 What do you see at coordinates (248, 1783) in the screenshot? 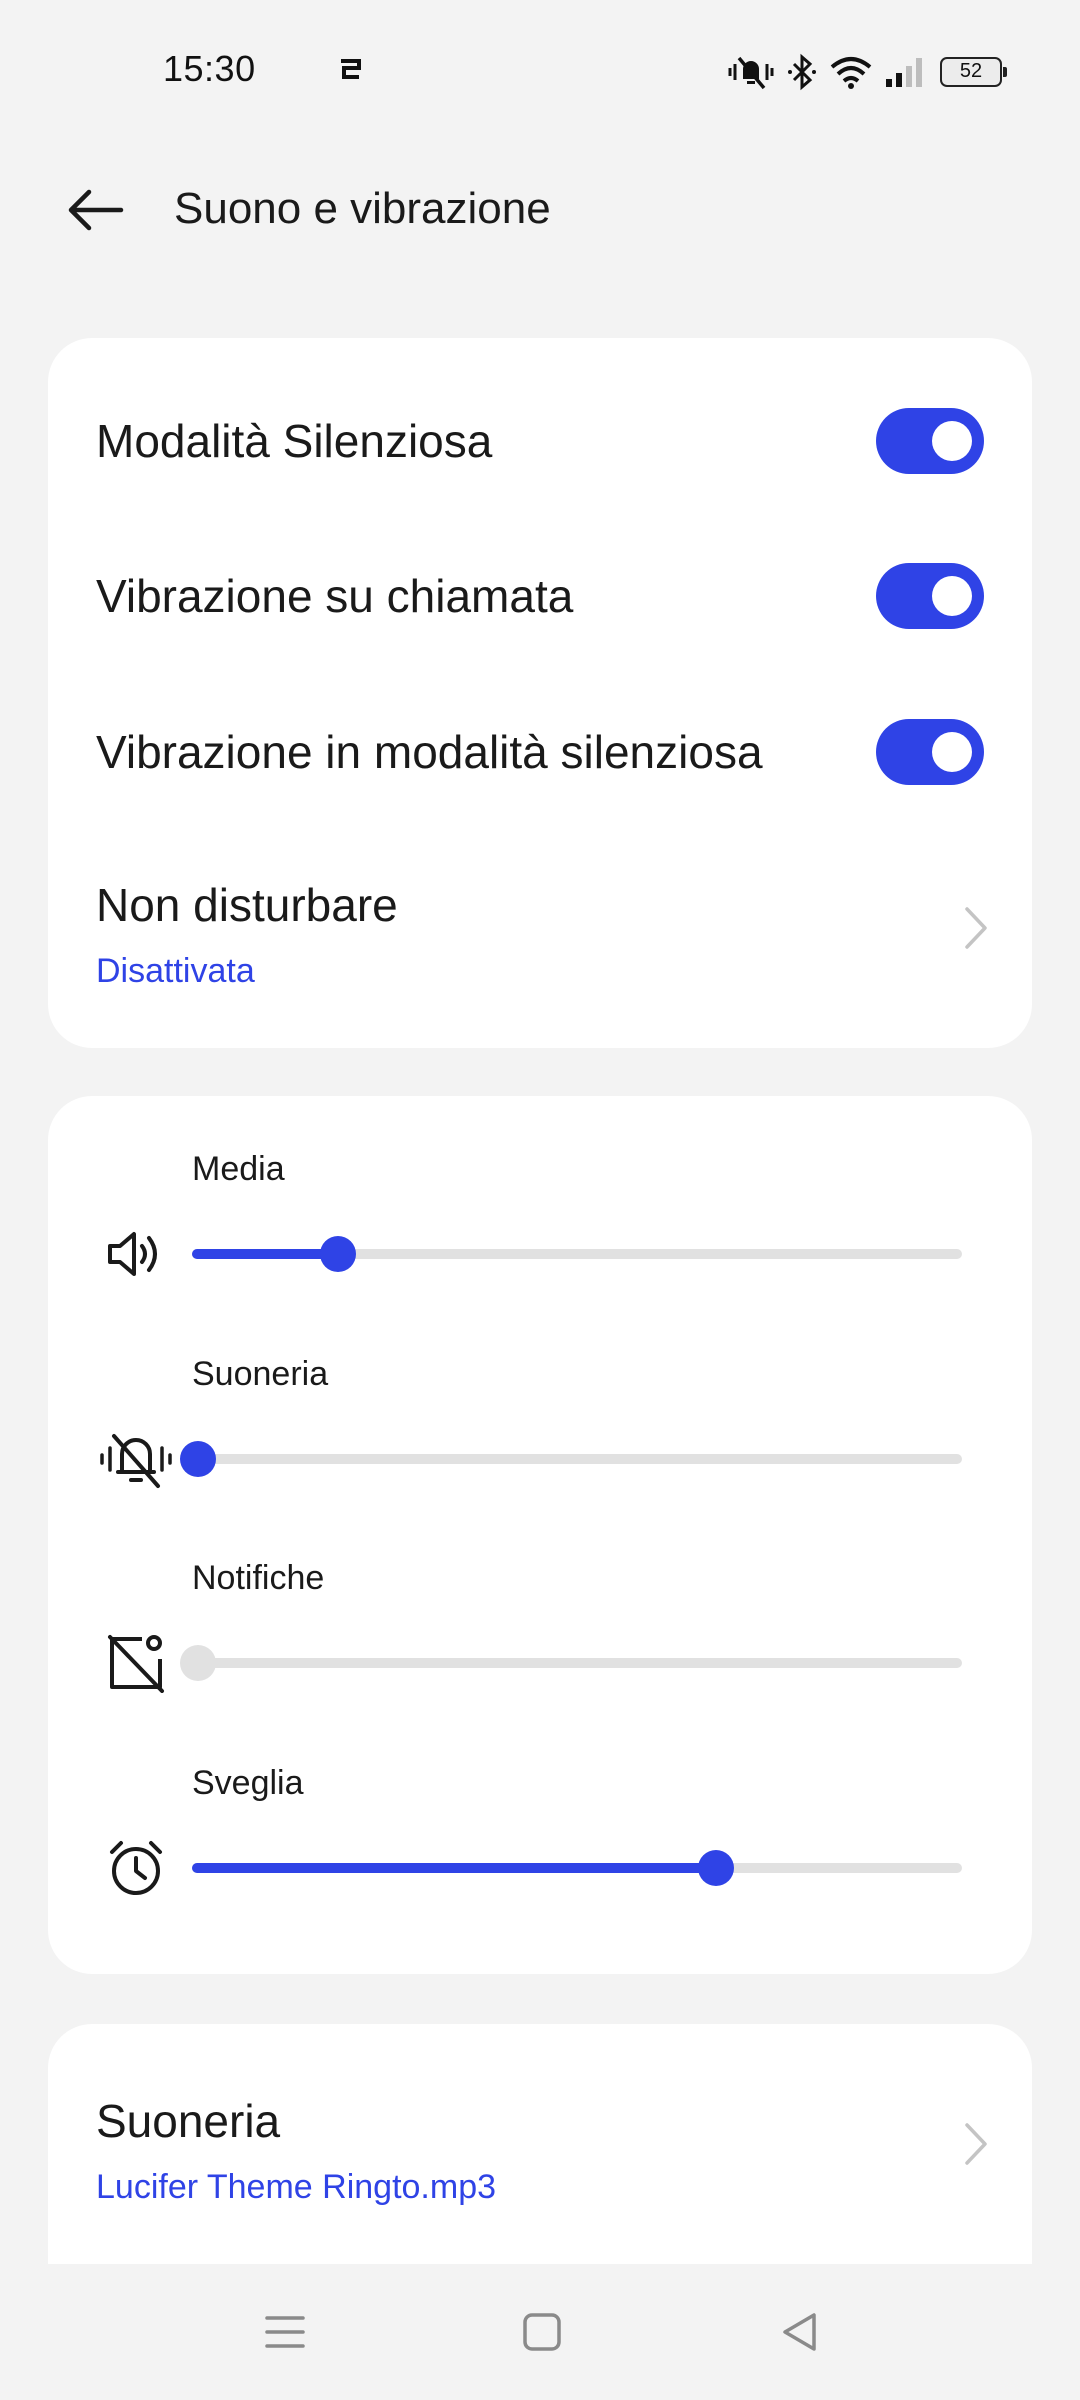
I see `volume-label: Sveglia` at bounding box center [248, 1783].